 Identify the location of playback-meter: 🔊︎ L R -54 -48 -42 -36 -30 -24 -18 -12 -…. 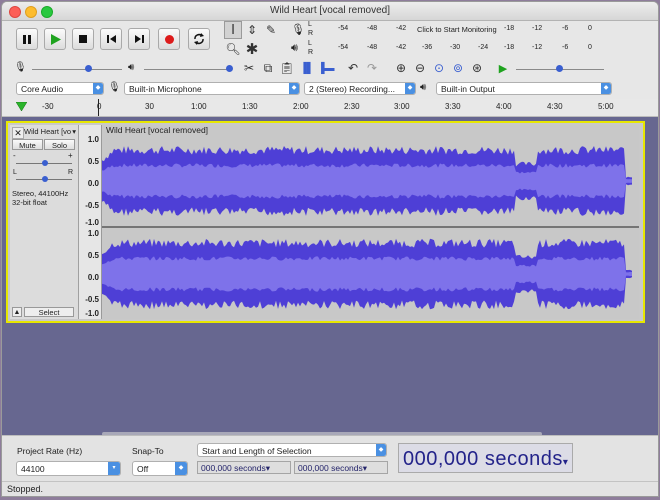
(473, 49).